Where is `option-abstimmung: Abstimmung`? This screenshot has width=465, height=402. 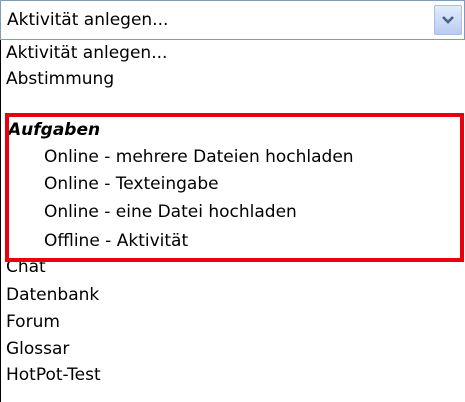
option-abstimmung: Abstimmung is located at coordinates (60, 79).